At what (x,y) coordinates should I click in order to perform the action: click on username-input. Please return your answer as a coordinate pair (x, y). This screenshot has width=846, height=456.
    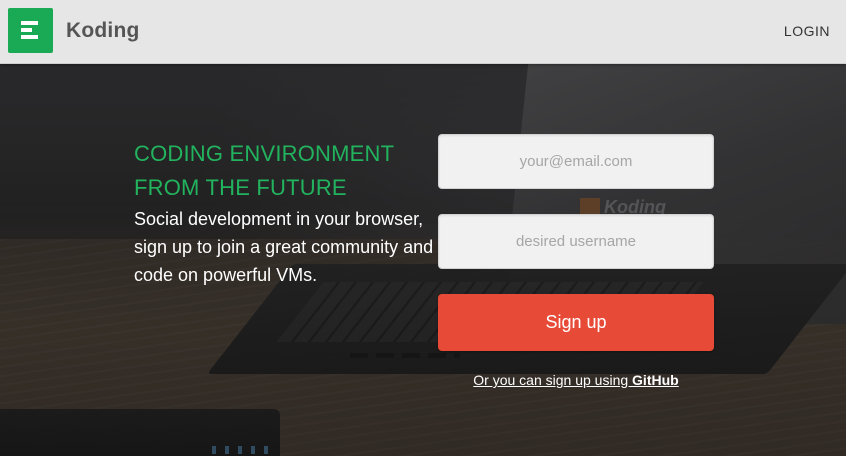
    Looking at the image, I should click on (576, 241).